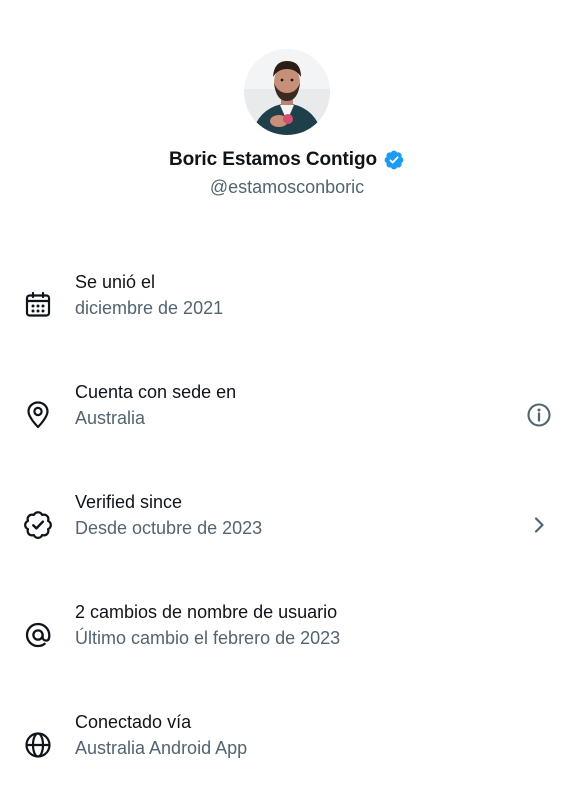 The width and height of the screenshot is (574, 800). I want to click on name-row: Boric Estamos Contigo, so click(287, 160).